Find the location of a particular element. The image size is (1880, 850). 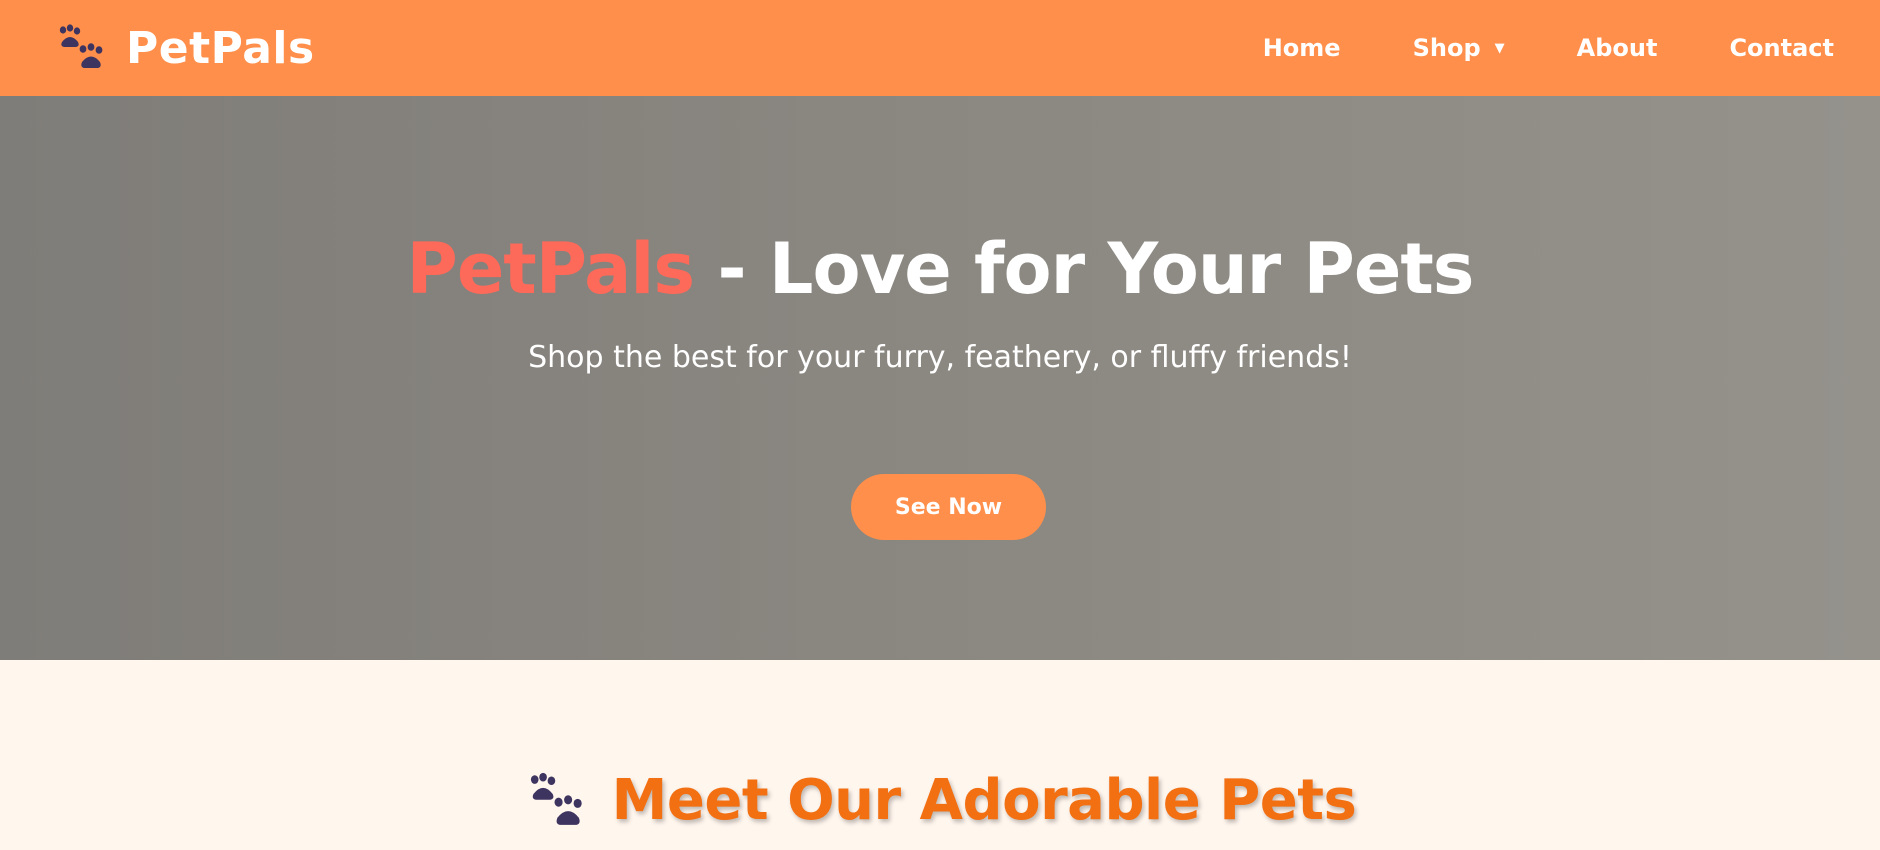

brand-logo: PetPals is located at coordinates (184, 48).